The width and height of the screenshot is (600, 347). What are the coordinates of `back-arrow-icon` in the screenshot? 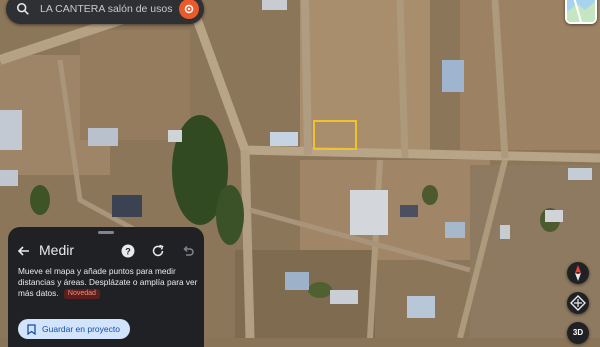 It's located at (24, 251).